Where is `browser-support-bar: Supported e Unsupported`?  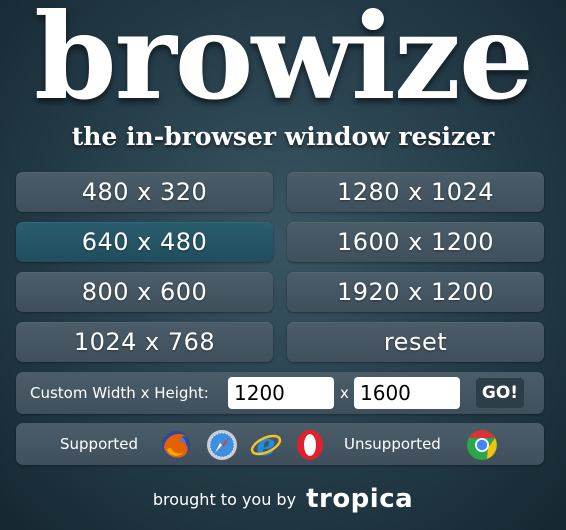
browser-support-bar: Supported e Unsupported is located at coordinates (280, 444).